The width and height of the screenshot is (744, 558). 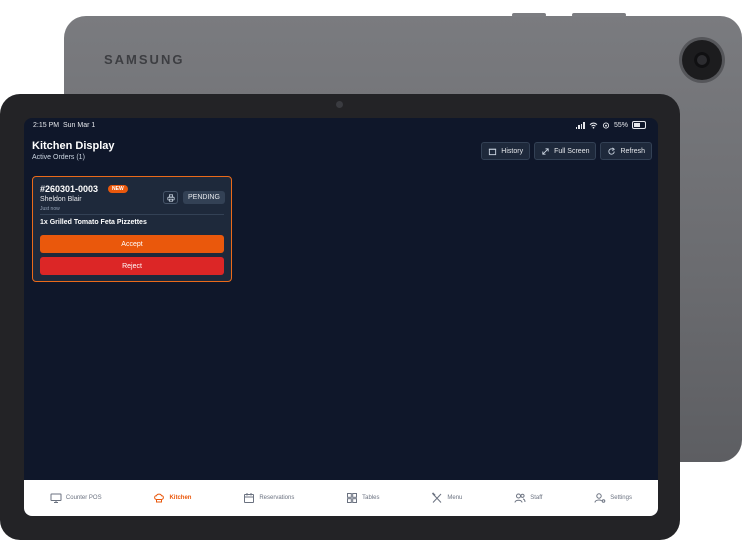 I want to click on wifi-icon, so click(x=593, y=125).